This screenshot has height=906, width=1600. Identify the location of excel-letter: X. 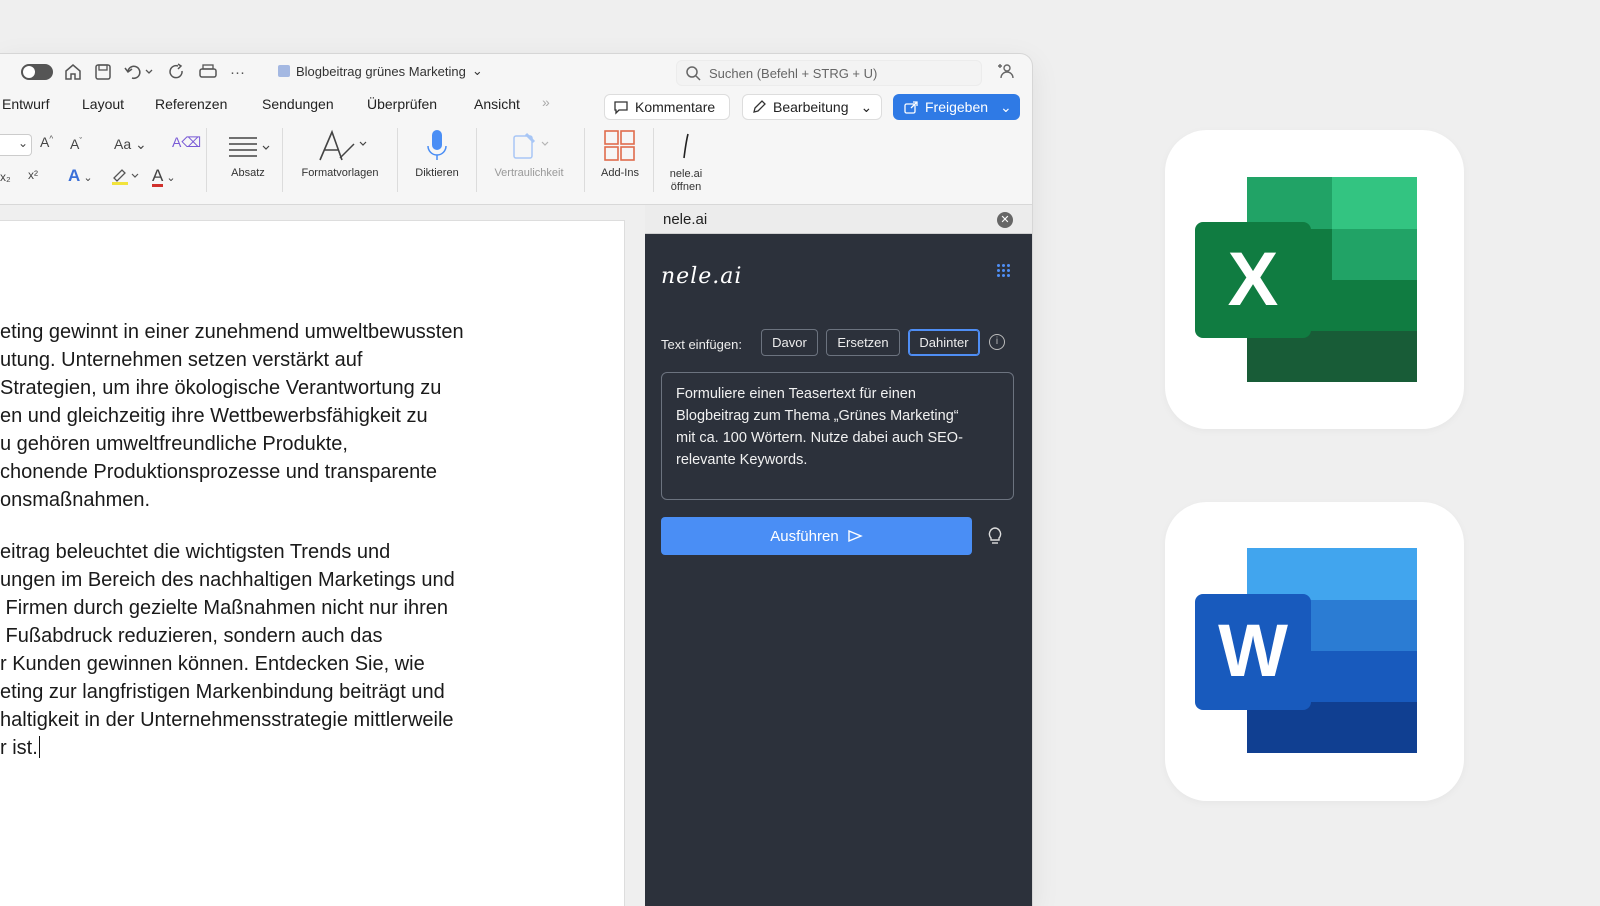
(1253, 279).